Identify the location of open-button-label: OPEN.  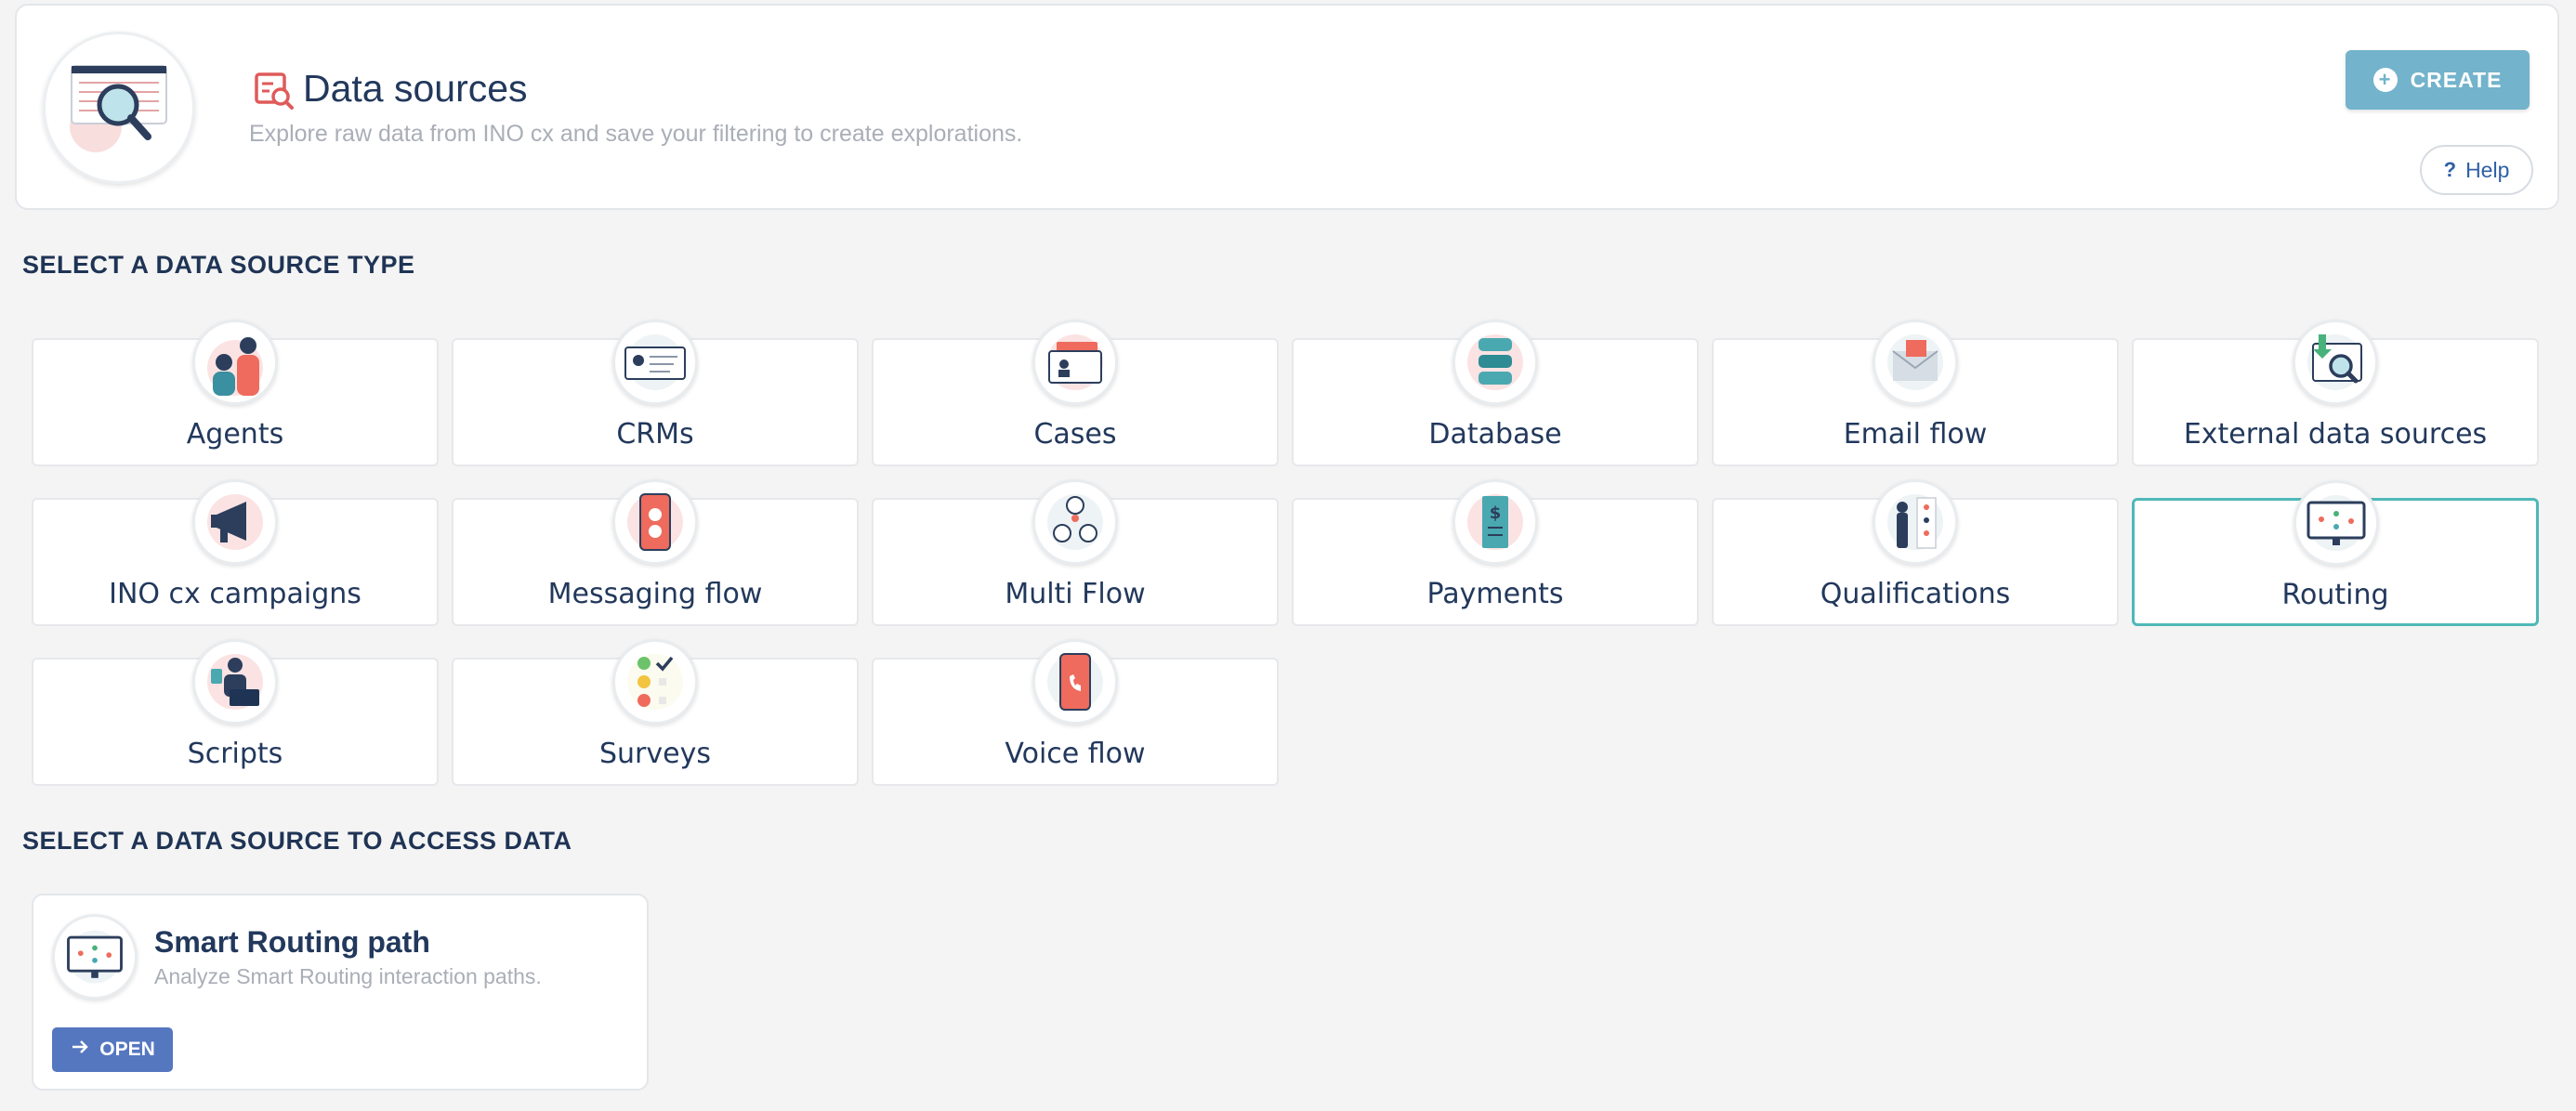
(127, 1050).